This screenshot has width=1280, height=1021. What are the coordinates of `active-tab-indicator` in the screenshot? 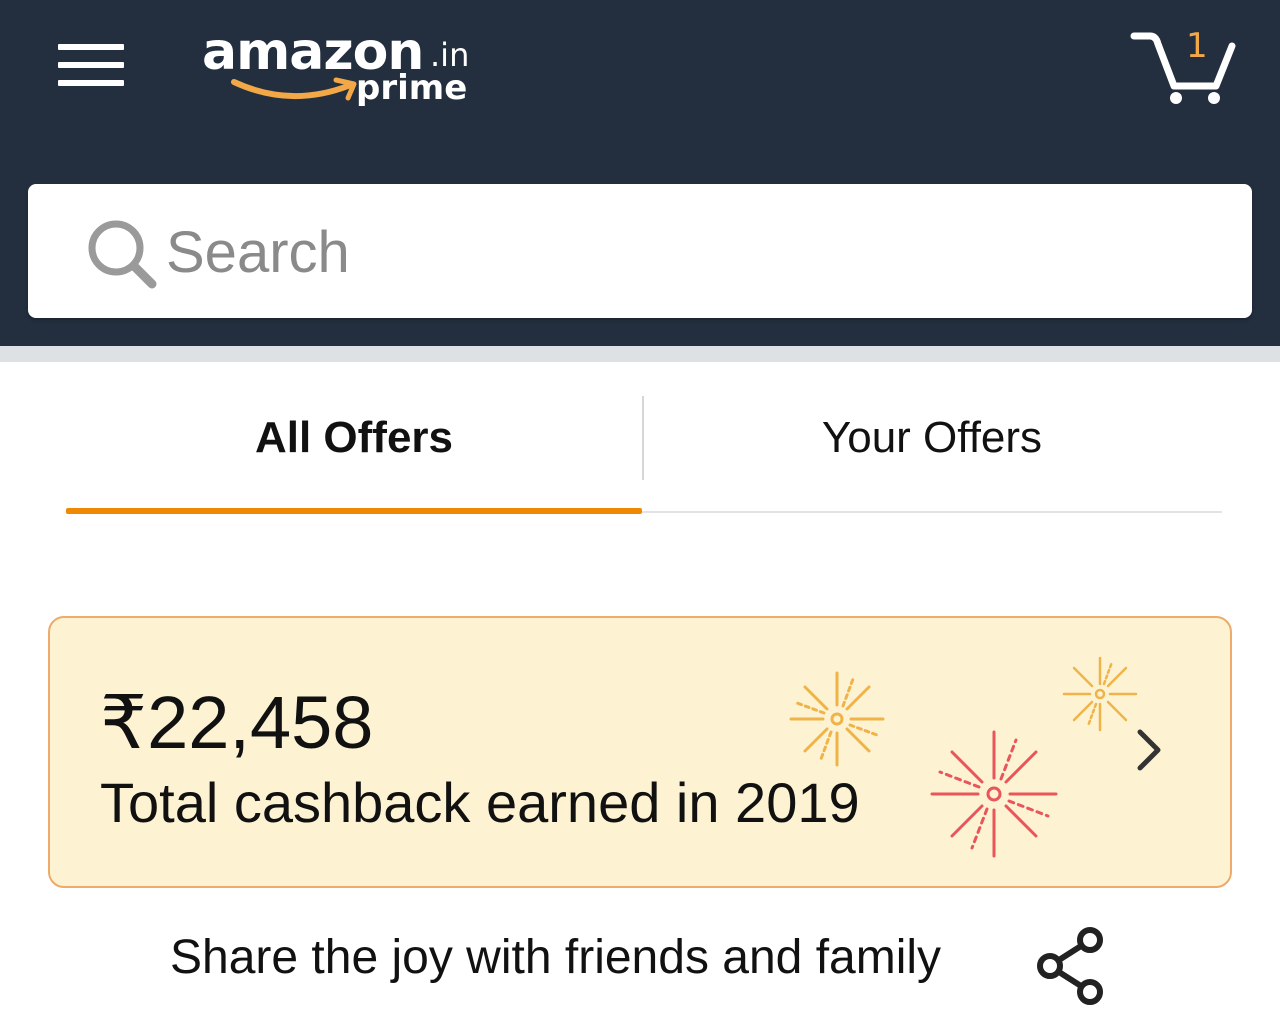 It's located at (354, 511).